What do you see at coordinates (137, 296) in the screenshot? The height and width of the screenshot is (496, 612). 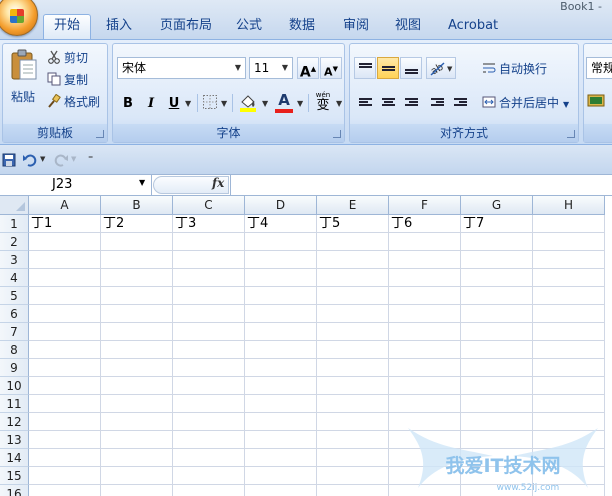 I see `cell-b5` at bounding box center [137, 296].